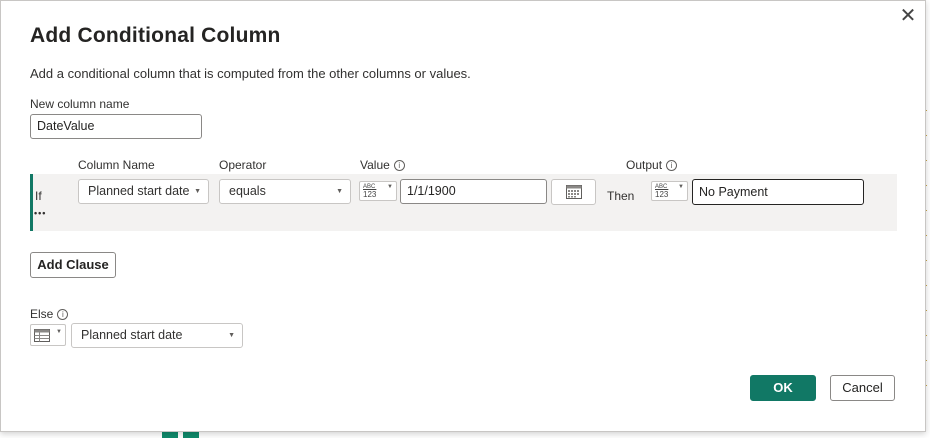 Image resolution: width=930 pixels, height=438 pixels. I want to click on table-icon, so click(42, 335).